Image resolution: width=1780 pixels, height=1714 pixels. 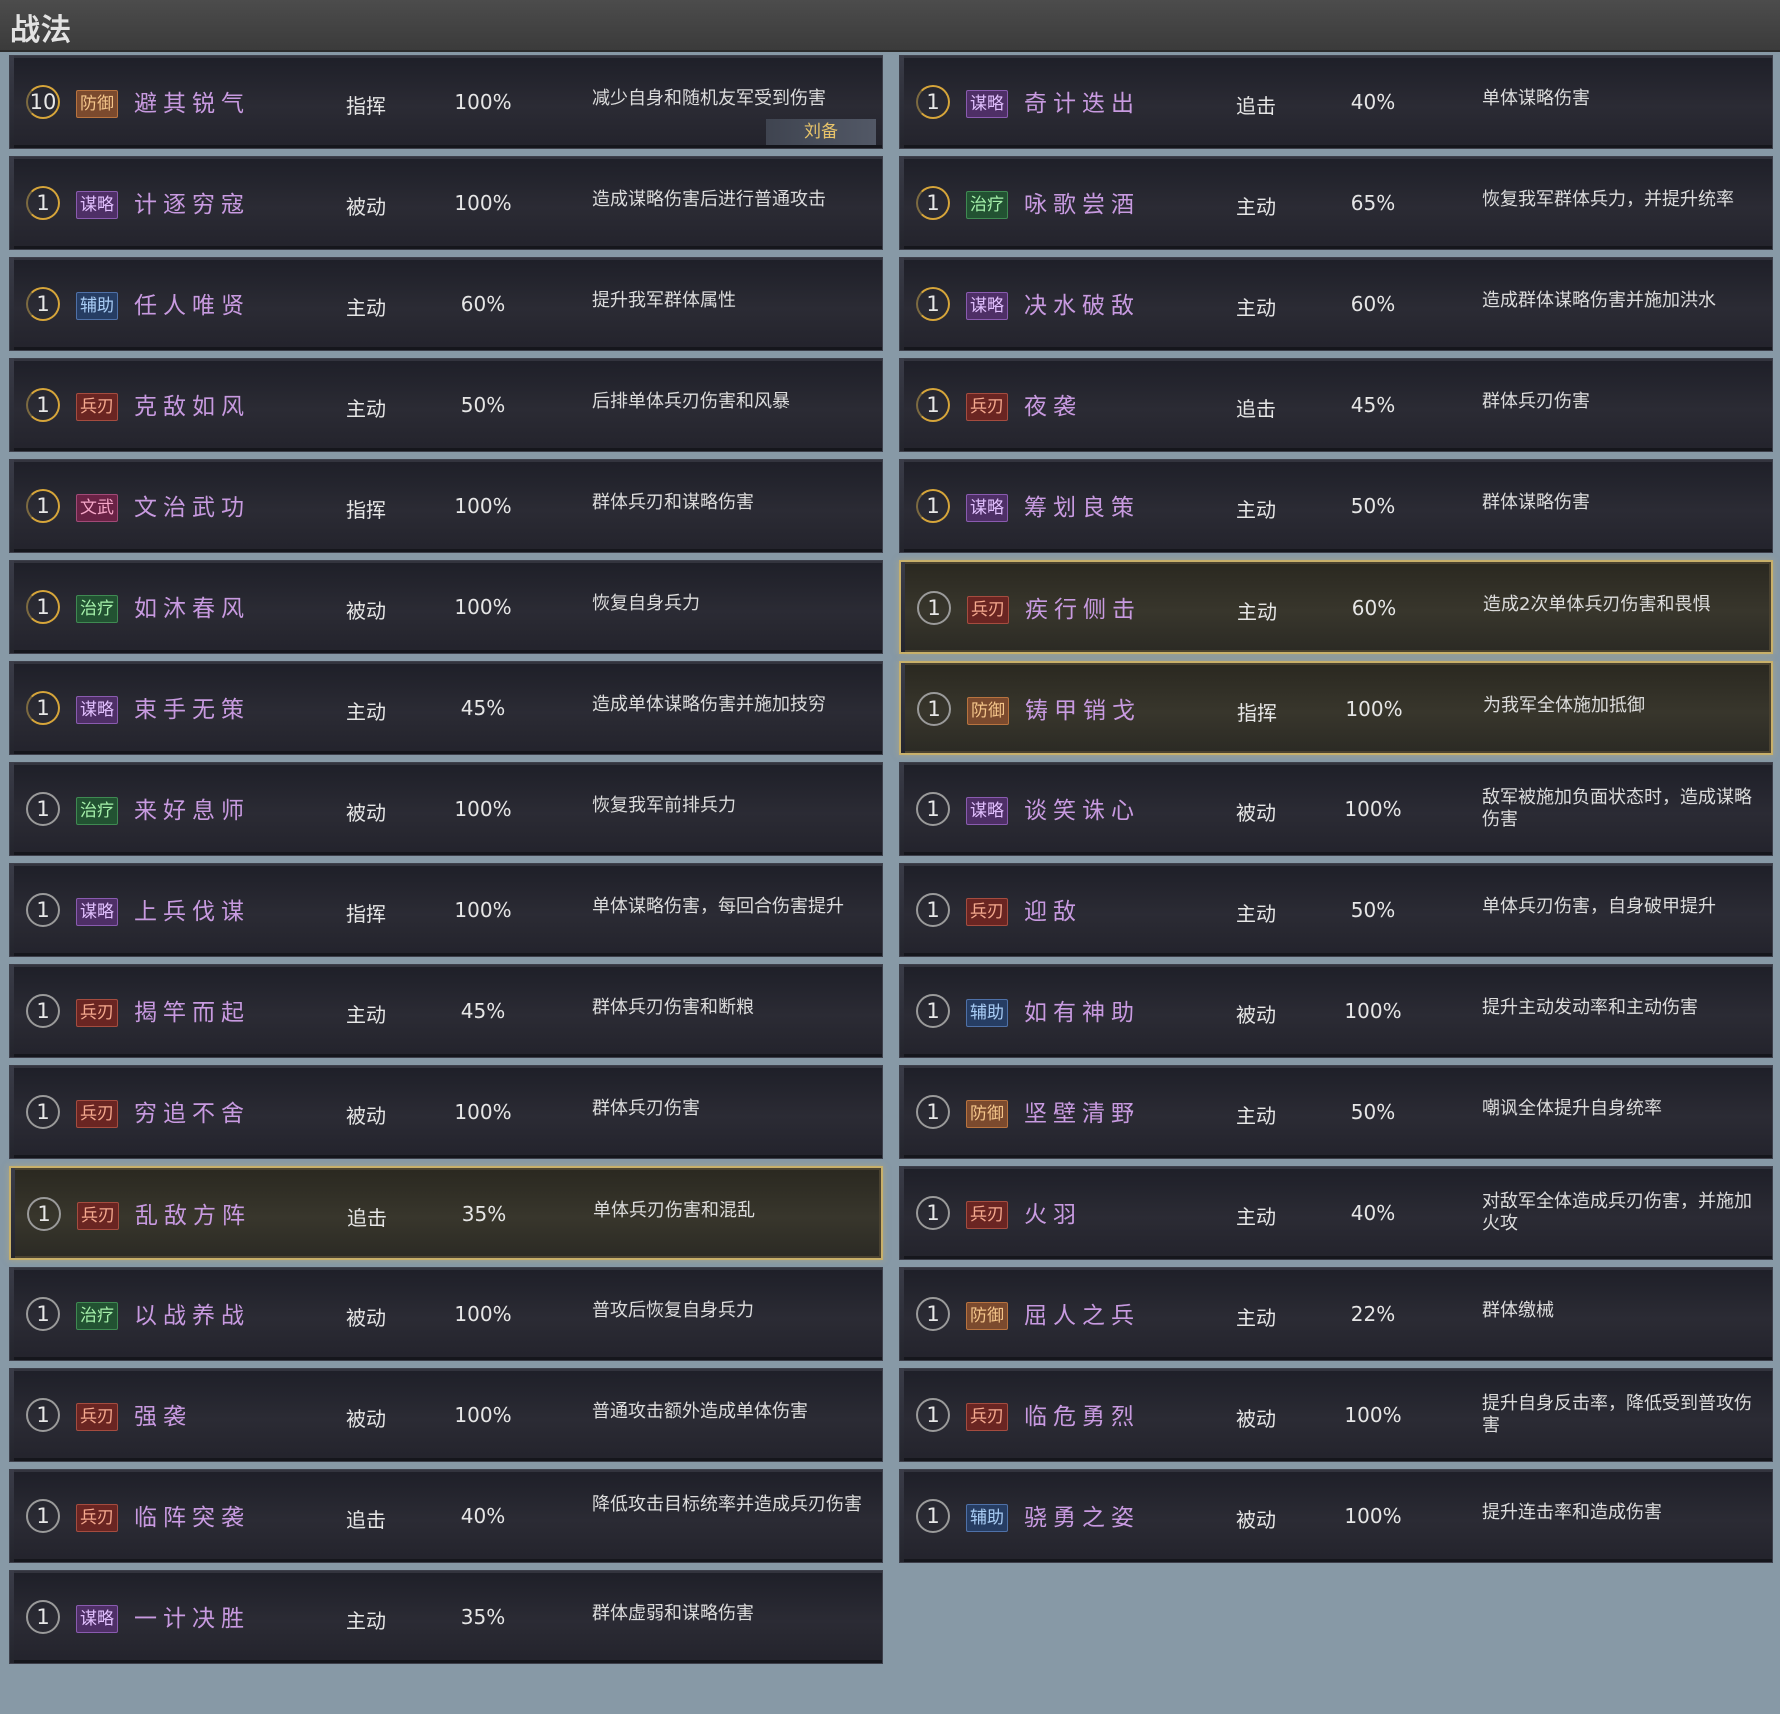 I want to click on tactic-row: 1 谋略 谈笑诛心 被动 100% 敌军被施加负面状态时，造成谋略伤害, so click(x=1336, y=809).